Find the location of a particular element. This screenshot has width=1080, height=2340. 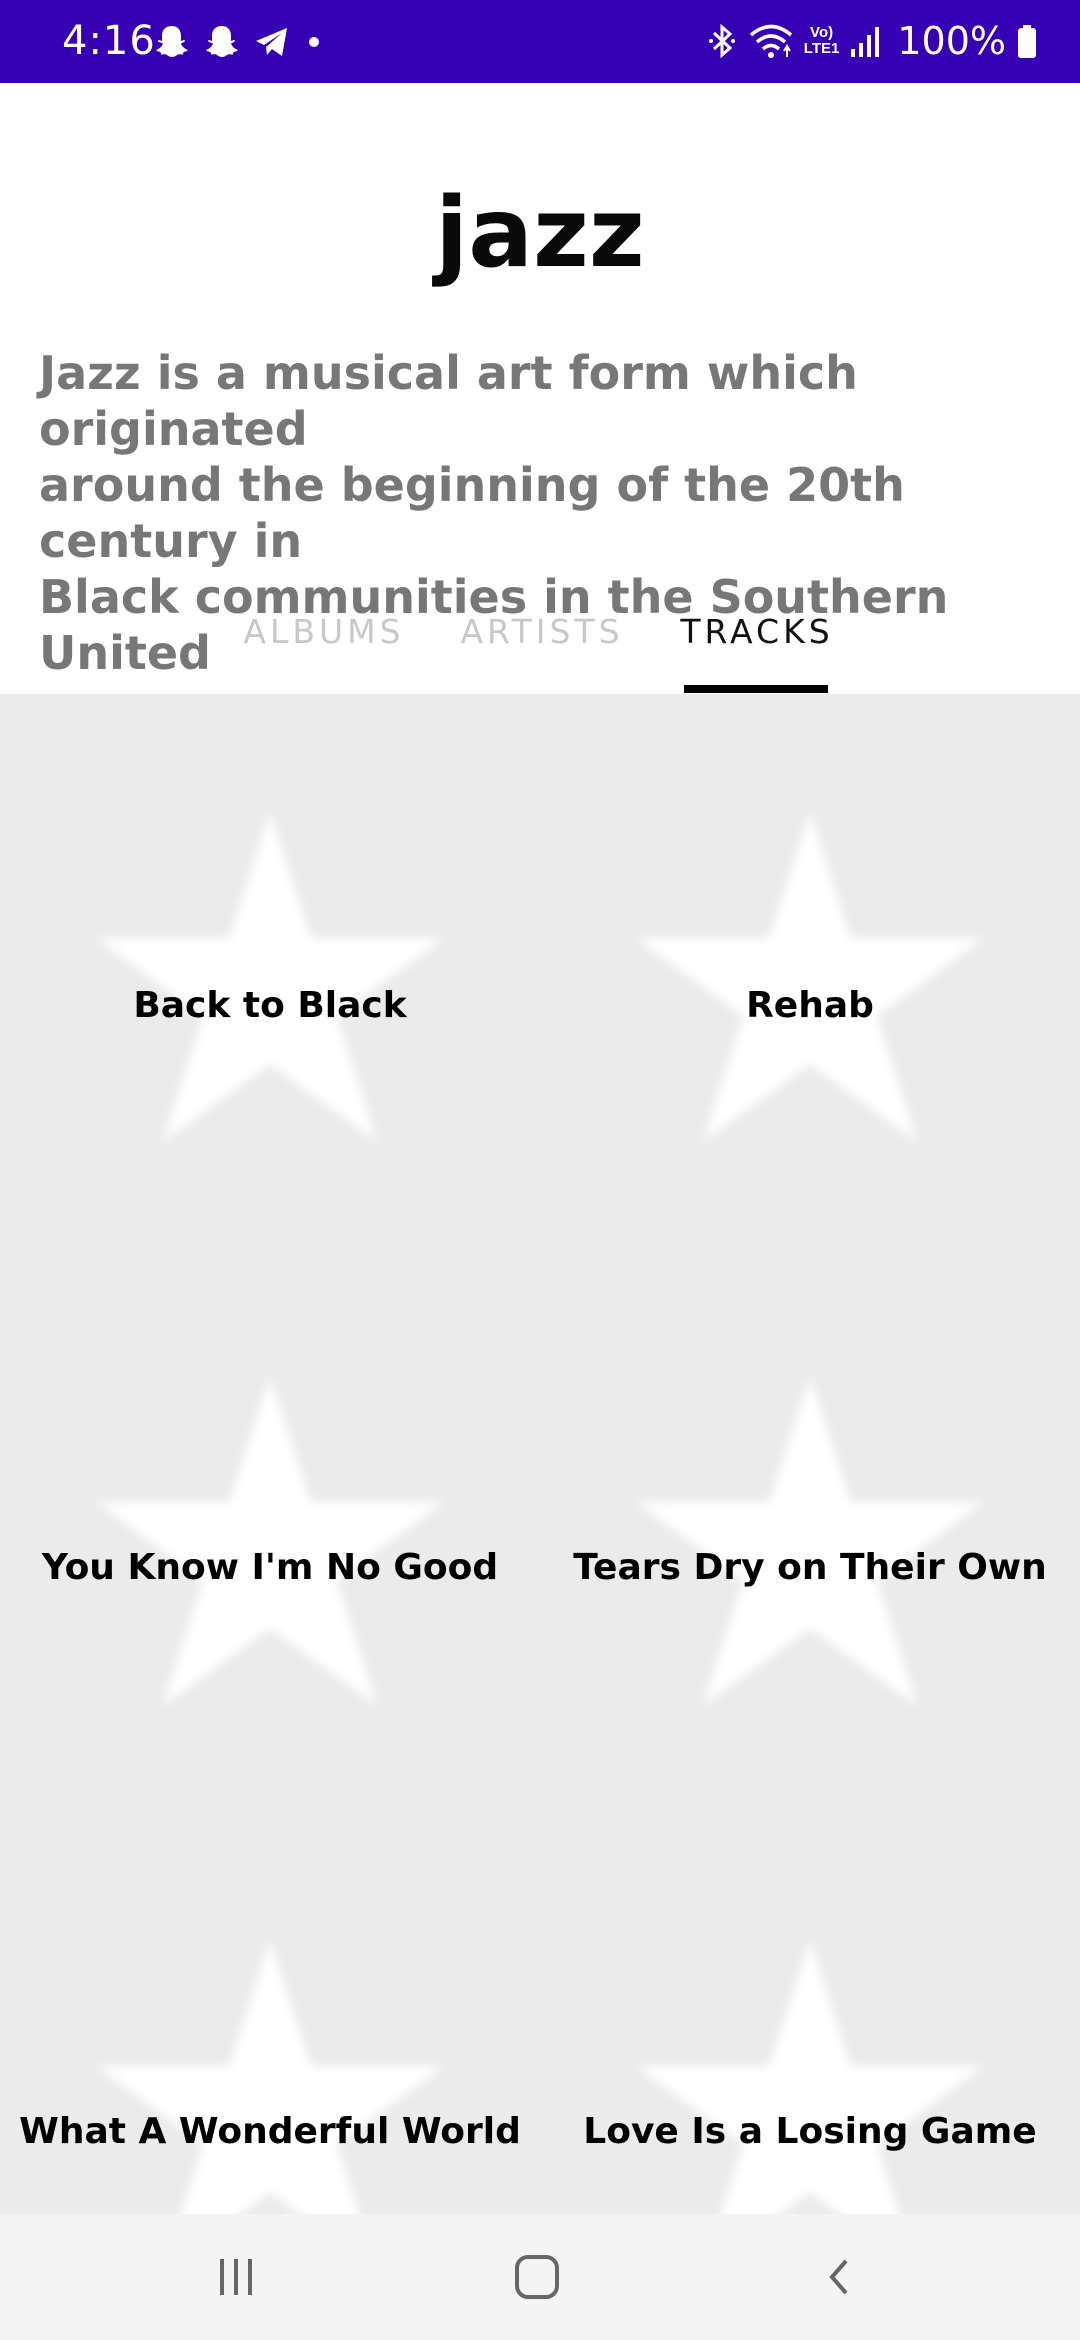

navigation-bar is located at coordinates (540, 2277).